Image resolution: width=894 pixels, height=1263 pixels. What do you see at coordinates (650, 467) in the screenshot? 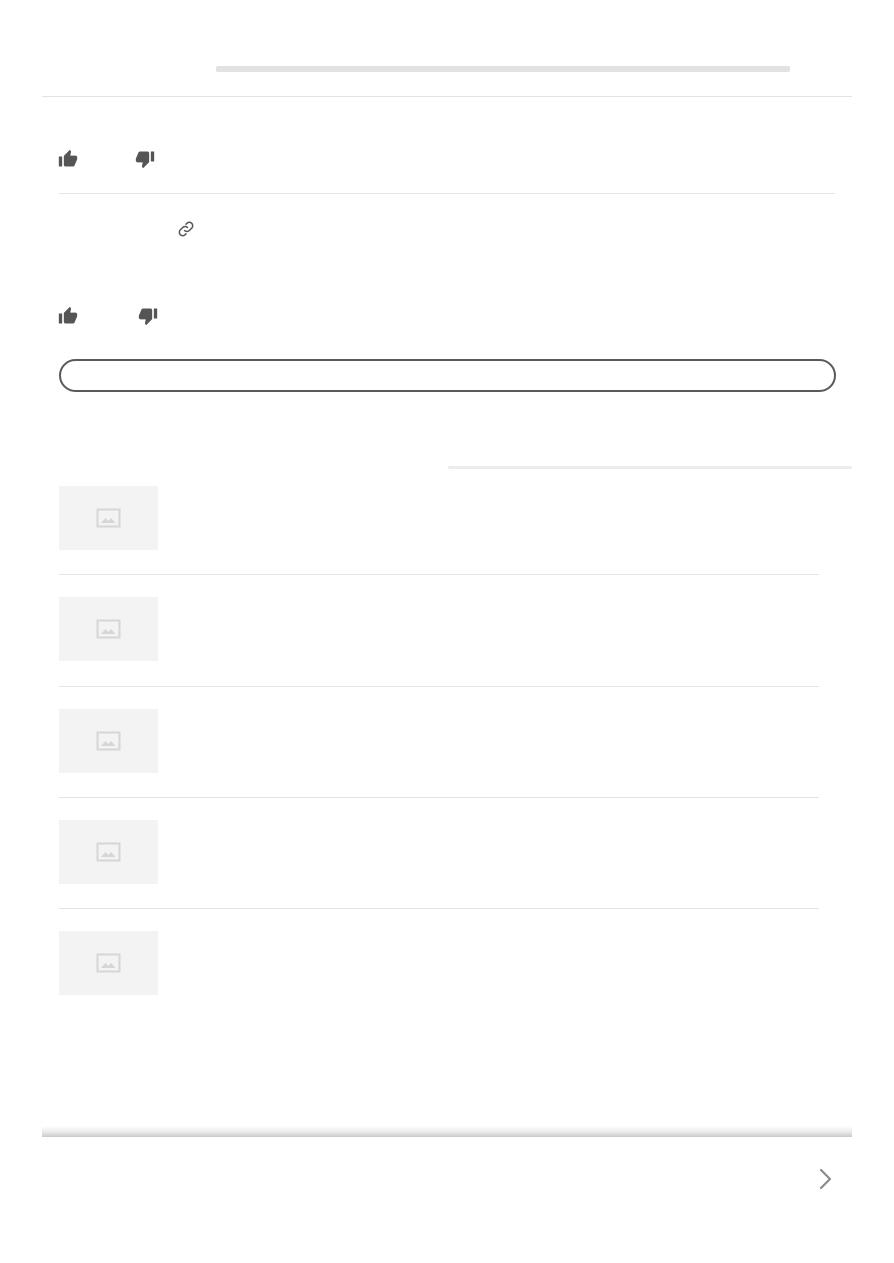
I see `related-heading-skeleton` at bounding box center [650, 467].